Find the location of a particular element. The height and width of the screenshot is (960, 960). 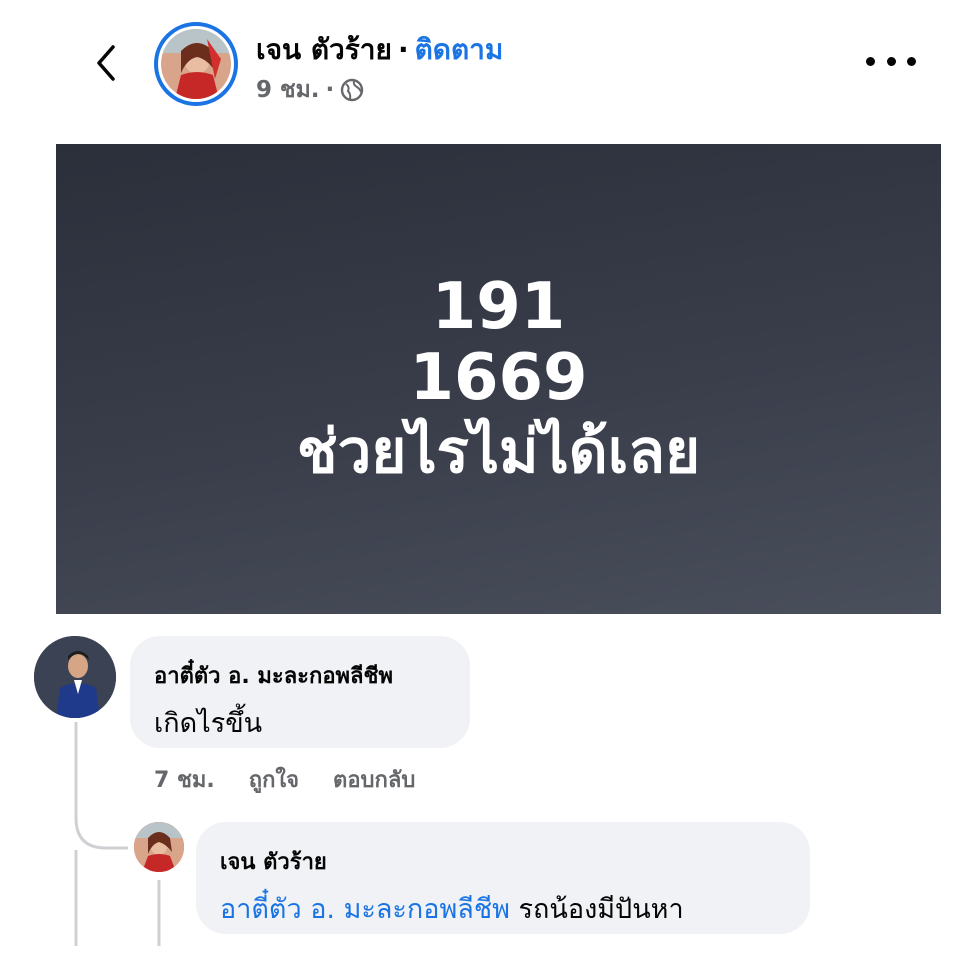

reply-avatar is located at coordinates (159, 847).